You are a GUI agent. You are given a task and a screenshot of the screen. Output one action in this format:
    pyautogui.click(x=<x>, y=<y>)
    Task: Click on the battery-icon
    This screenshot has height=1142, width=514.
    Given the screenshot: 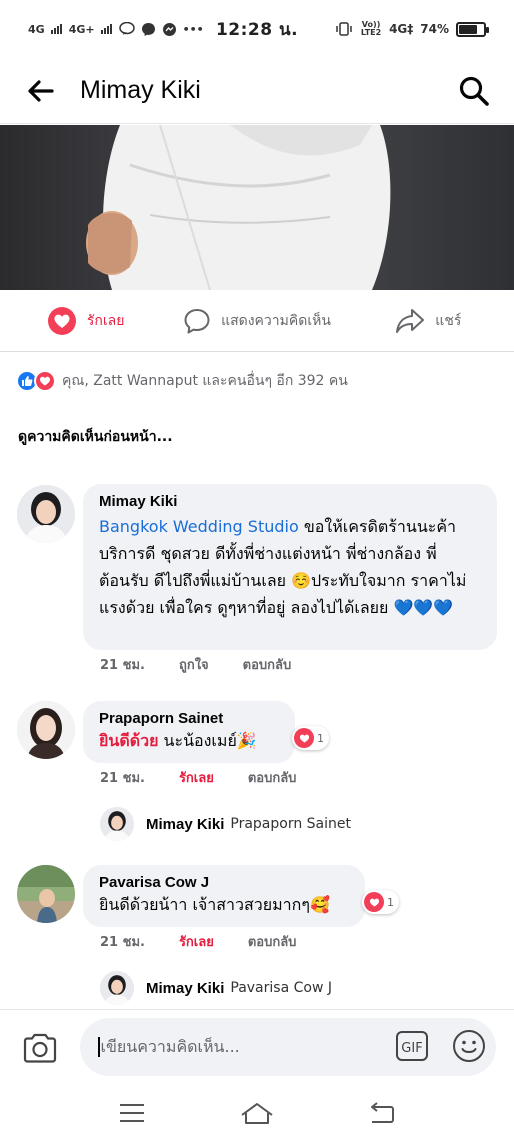 What is the action you would take?
    pyautogui.click(x=472, y=29)
    